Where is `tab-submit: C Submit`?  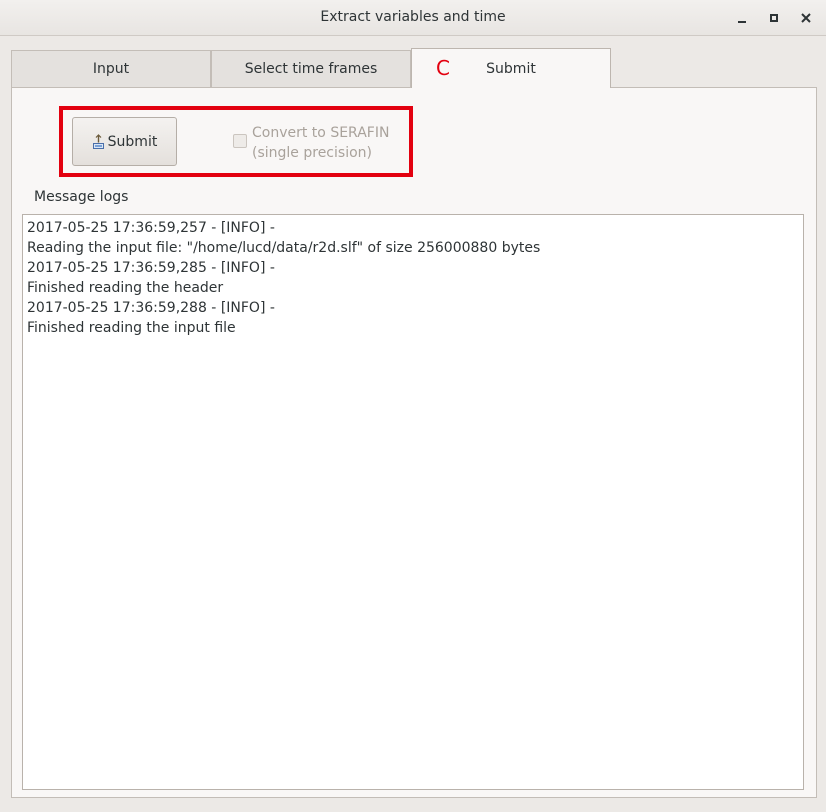
tab-submit: C Submit is located at coordinates (511, 68).